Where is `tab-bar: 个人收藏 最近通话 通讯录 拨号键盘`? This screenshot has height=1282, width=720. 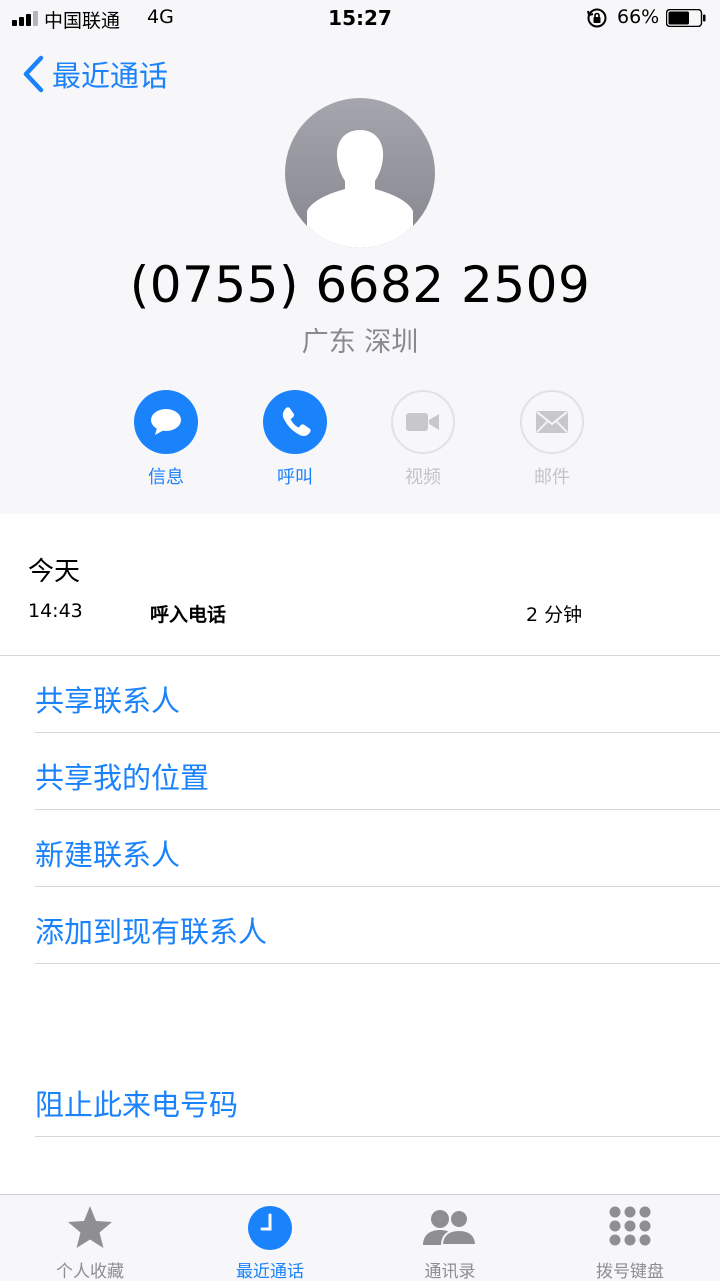 tab-bar: 个人收藏 最近通话 通讯录 拨号键盘 is located at coordinates (360, 1238).